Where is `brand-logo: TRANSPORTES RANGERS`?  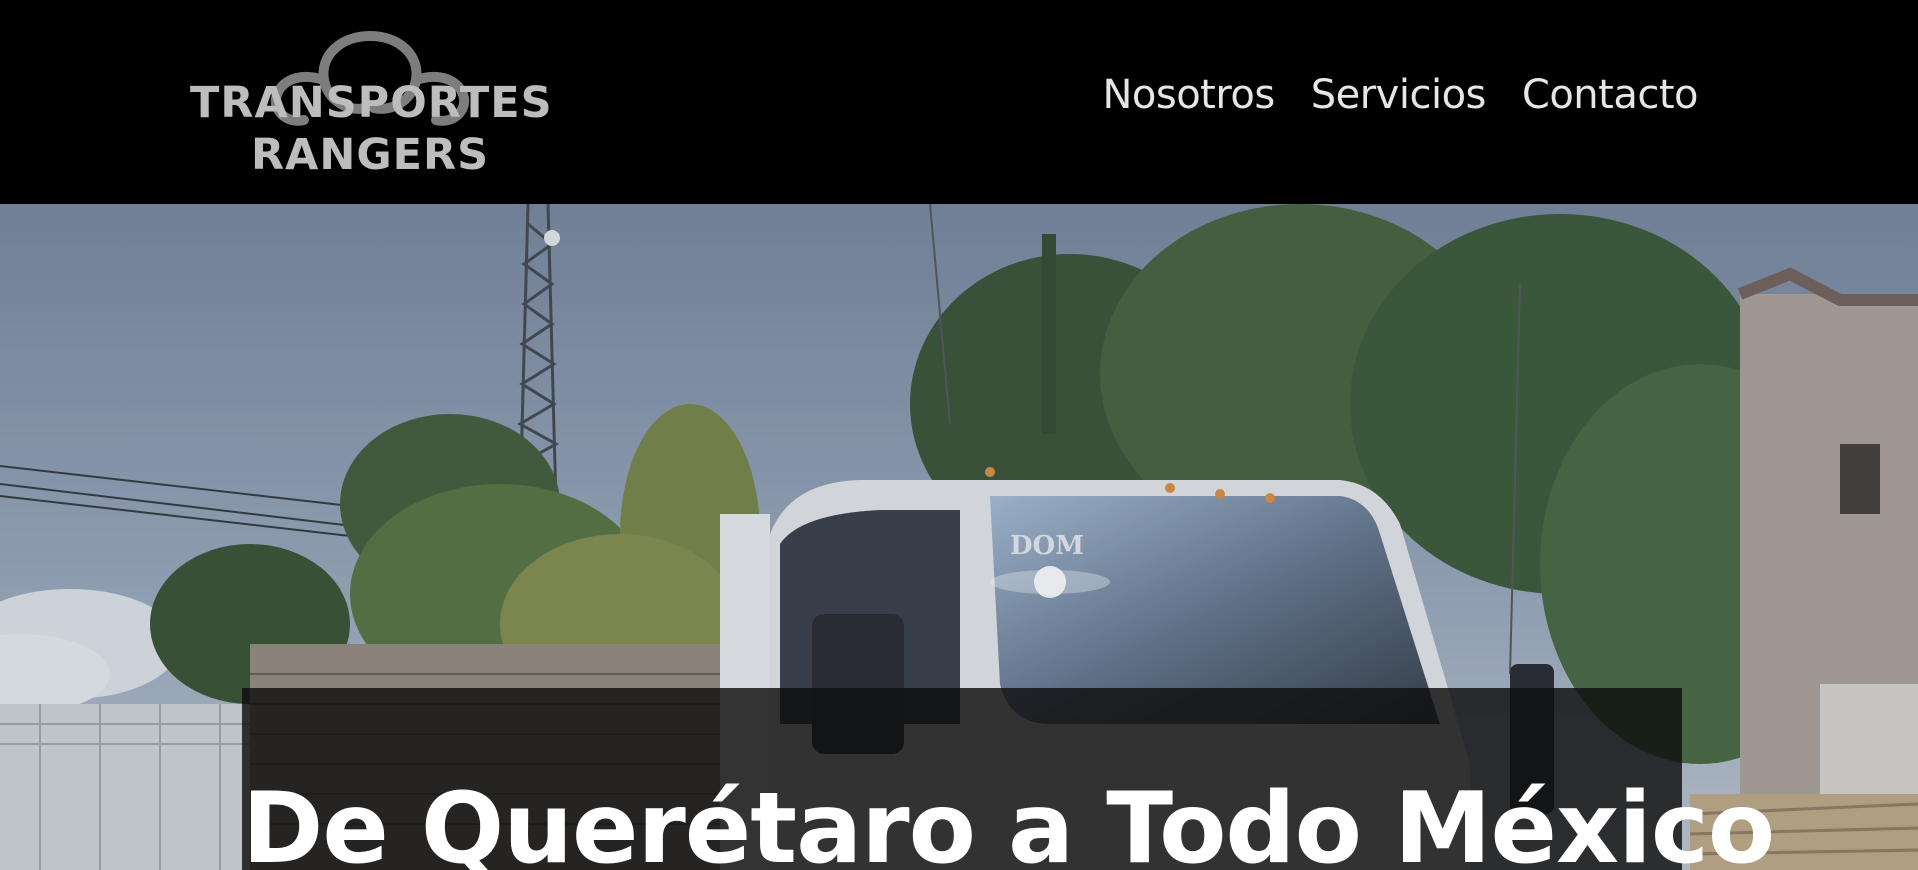 brand-logo: TRANSPORTES RANGERS is located at coordinates (371, 104).